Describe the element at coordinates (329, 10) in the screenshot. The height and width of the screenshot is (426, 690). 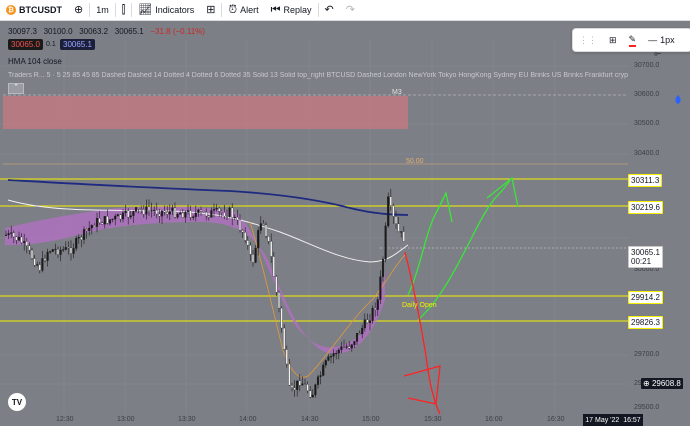
I see `undo-button: ↶` at that location.